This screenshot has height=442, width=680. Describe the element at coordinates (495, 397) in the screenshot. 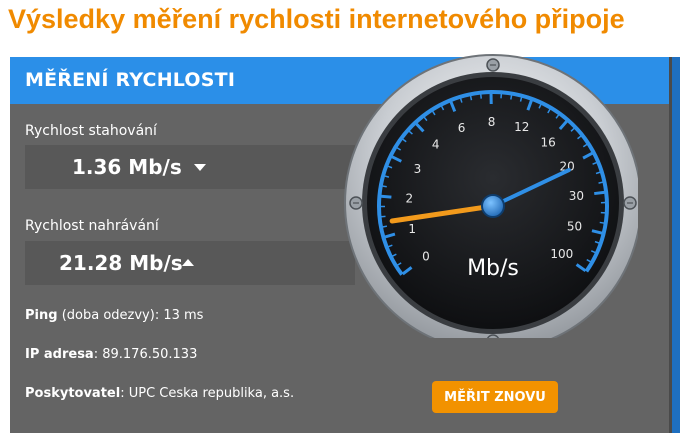

I see `retest-button: MĚŘIT ZNOVU` at that location.